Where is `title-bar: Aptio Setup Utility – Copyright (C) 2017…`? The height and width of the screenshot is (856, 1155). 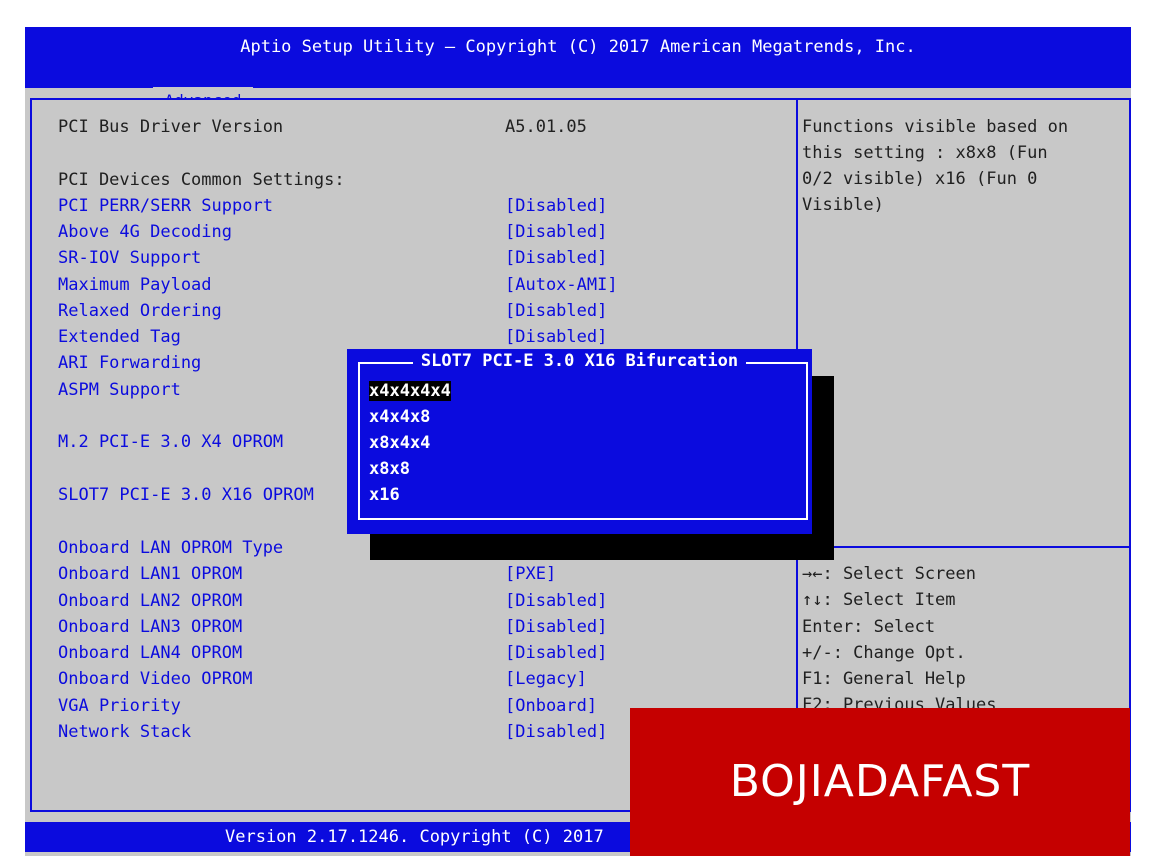
title-bar: Aptio Setup Utility – Copyright (C) 2017… is located at coordinates (578, 70).